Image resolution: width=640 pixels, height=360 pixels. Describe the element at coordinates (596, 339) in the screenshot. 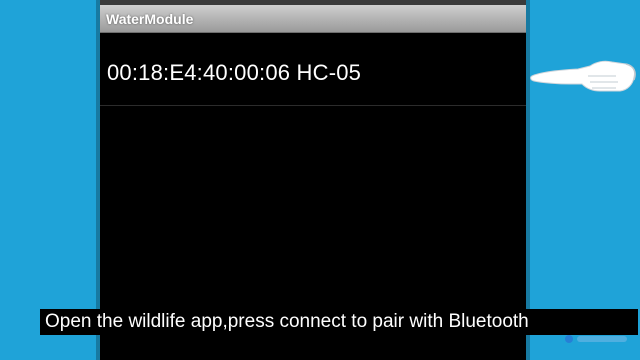

I see `watermark-icon` at that location.